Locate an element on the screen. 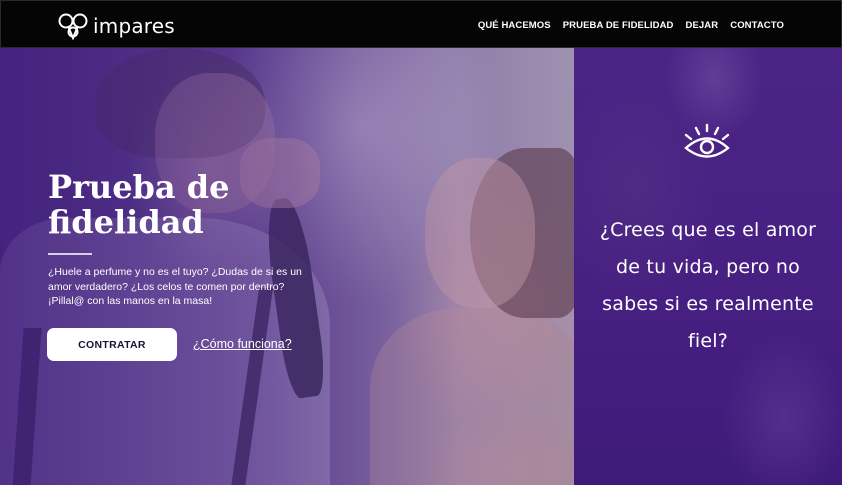 The image size is (842, 485). nav-item-contacto: CONTACTO is located at coordinates (757, 25).